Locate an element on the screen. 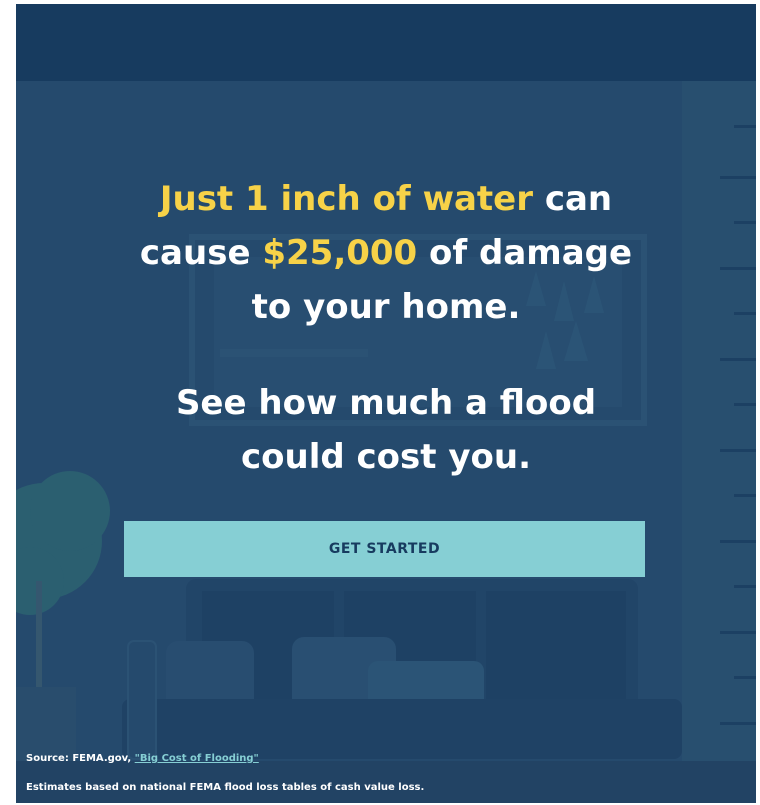 The image size is (760, 805). get-started-button: GET STARTED is located at coordinates (384, 549).